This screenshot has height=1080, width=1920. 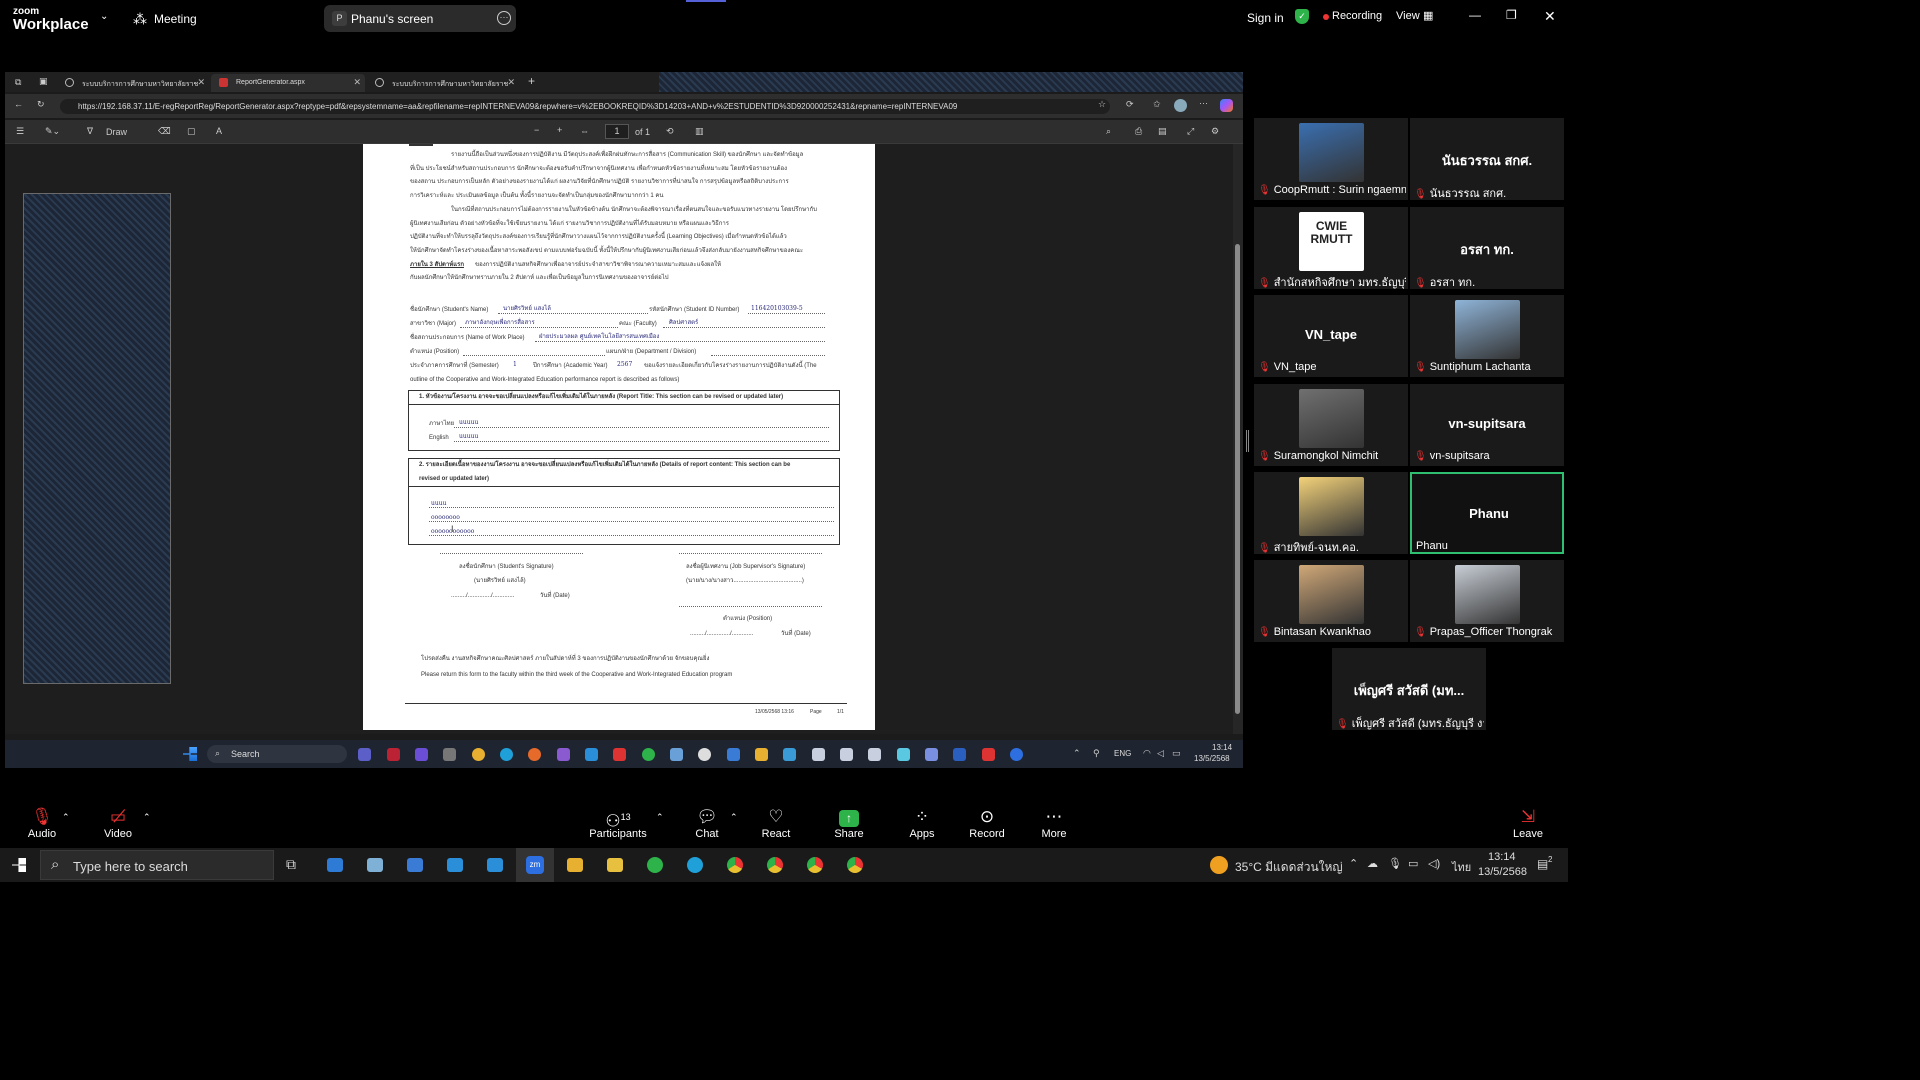 I want to click on volume-icon: ◁, so click(x=1160, y=753).